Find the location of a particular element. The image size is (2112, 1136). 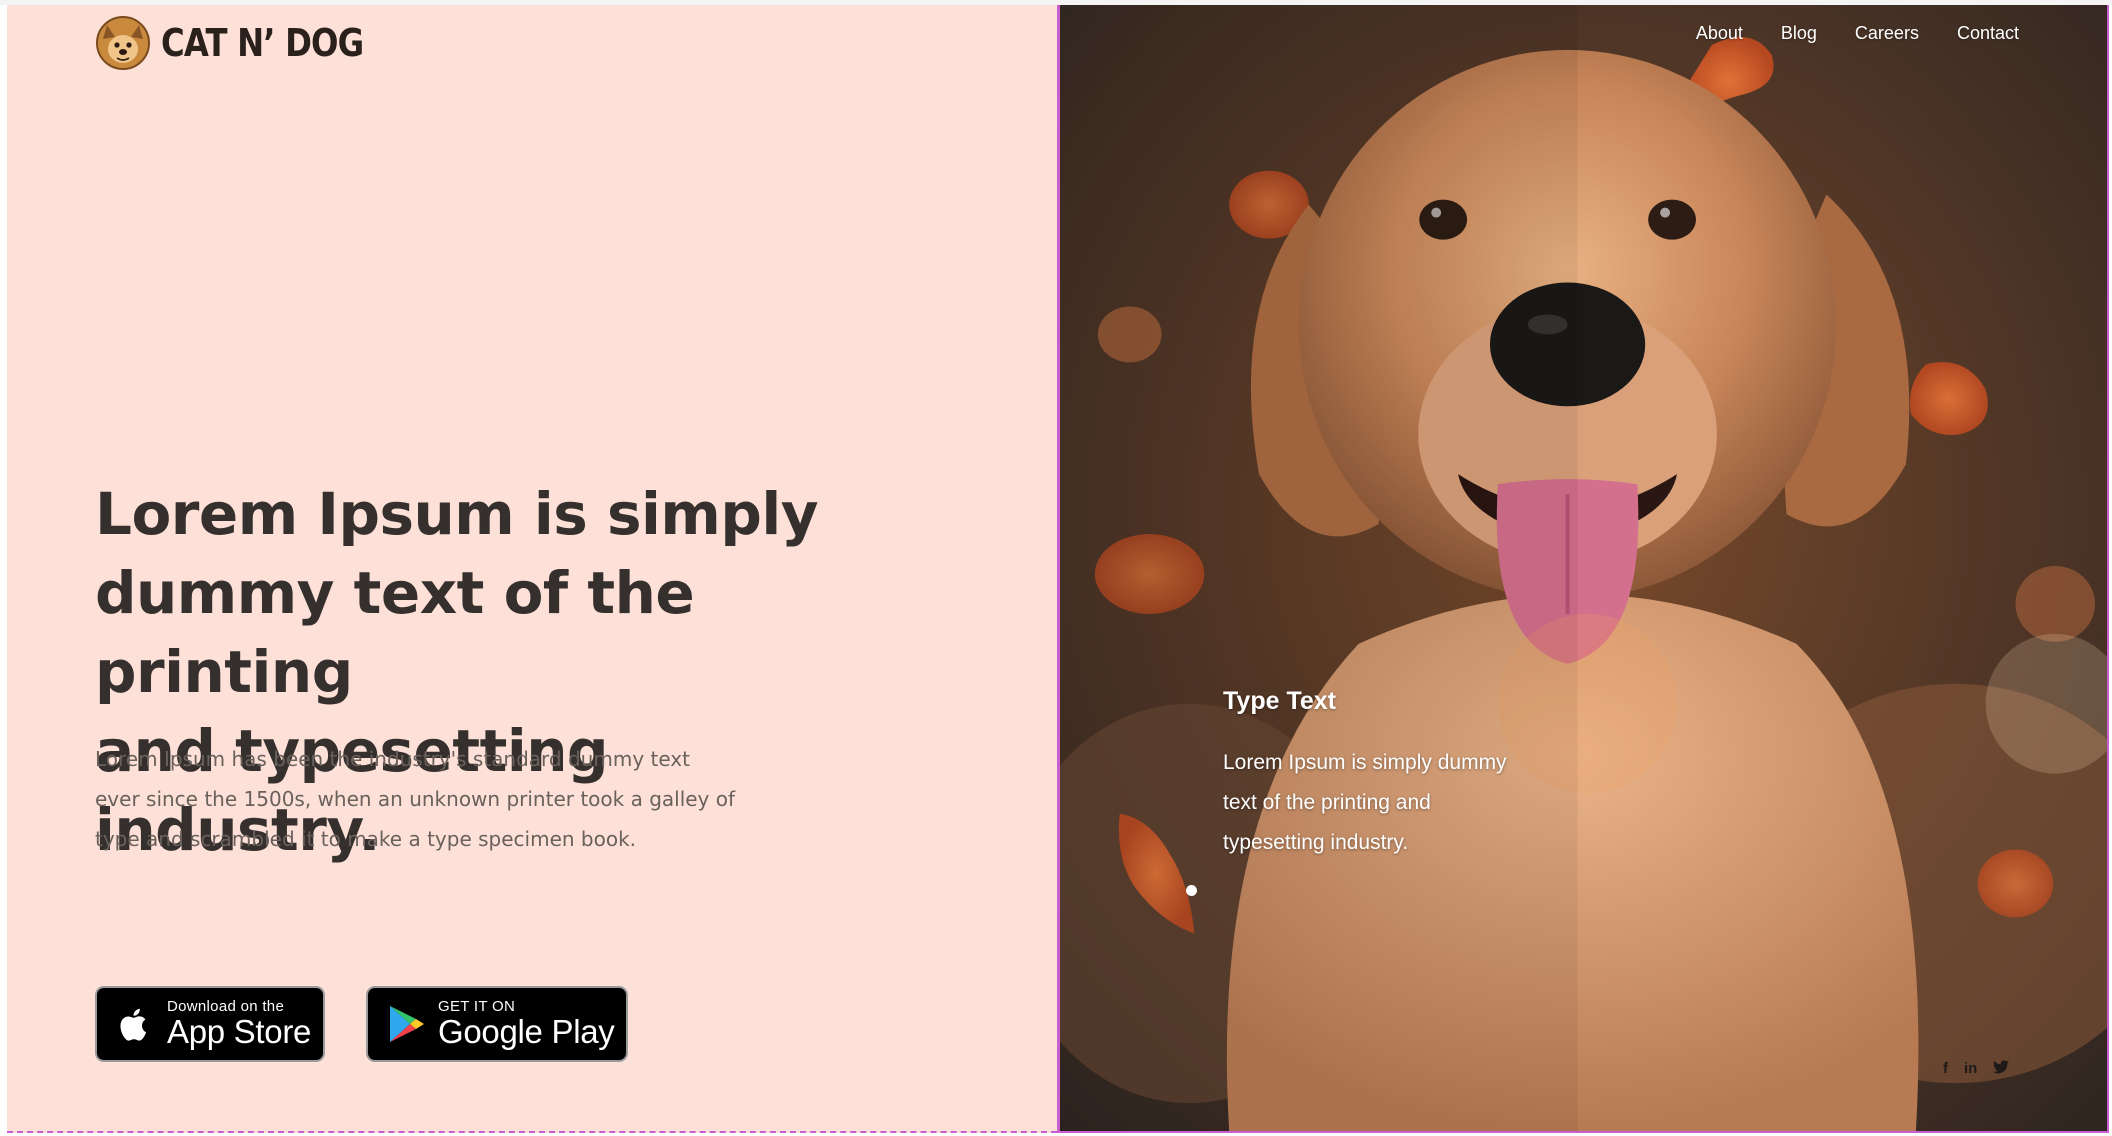

twitter-icon is located at coordinates (2001, 1069).